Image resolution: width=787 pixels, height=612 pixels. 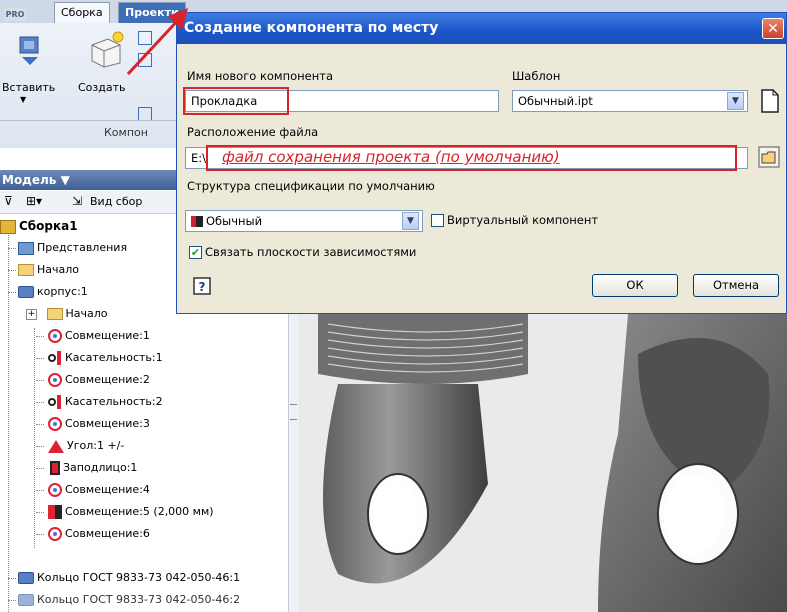 I want to click on tree-item-constraint: Совмещение:2, so click(x=93, y=380).